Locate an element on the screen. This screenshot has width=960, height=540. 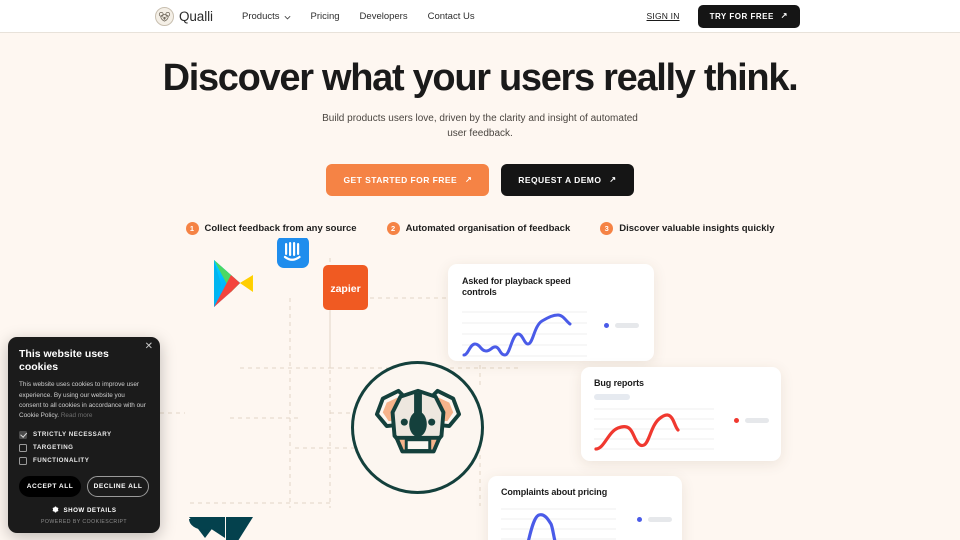
svg-text: zapier is located at coordinates (345, 289).